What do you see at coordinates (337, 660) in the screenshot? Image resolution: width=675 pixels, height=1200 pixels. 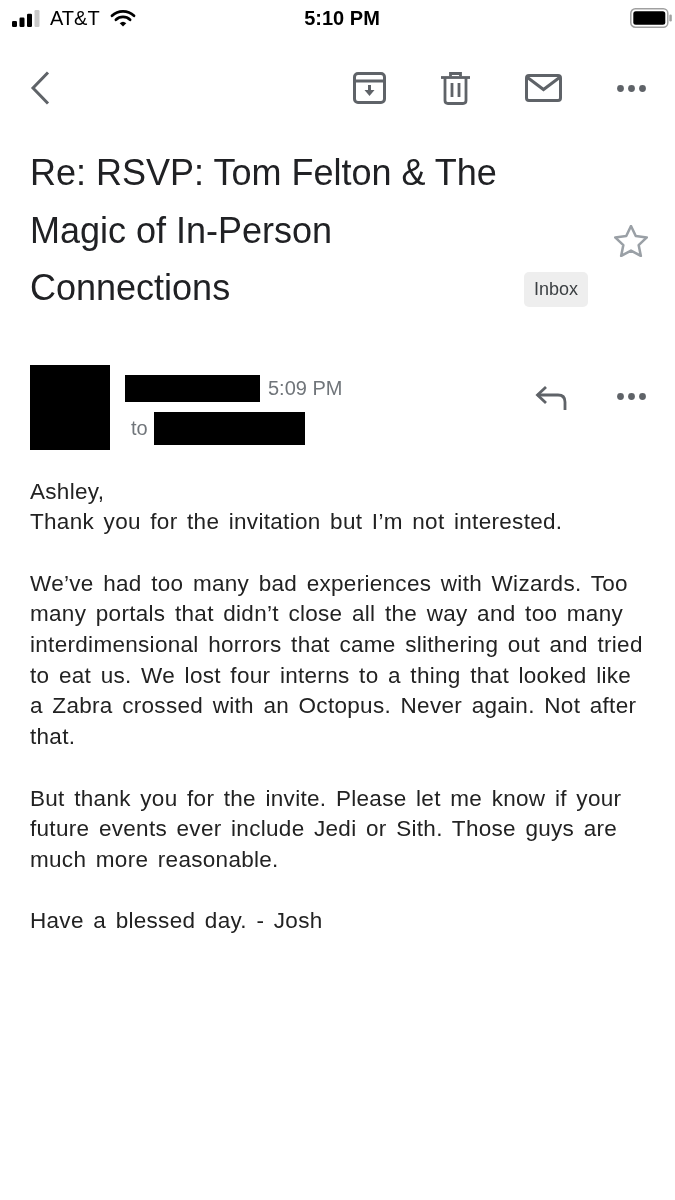 I see `body-text: We’ve had too many bad experiences with Wizards. Too many portals that didn’t close all the way and too many interdimensional horrors that came slithering out and tried to eat us. We lost four interns to a thing that looked like a Zabra crossed with an Octopus. Never again. Not after that.` at bounding box center [337, 660].